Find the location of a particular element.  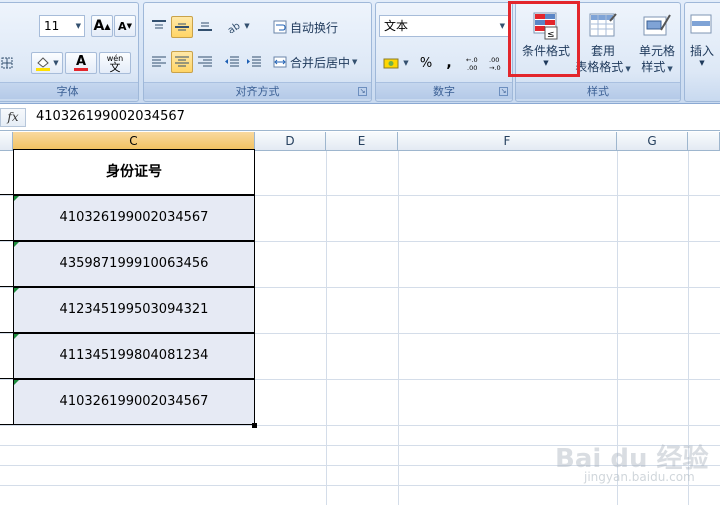

decrease-decimal-button: .00 →.0 is located at coordinates (498, 63).